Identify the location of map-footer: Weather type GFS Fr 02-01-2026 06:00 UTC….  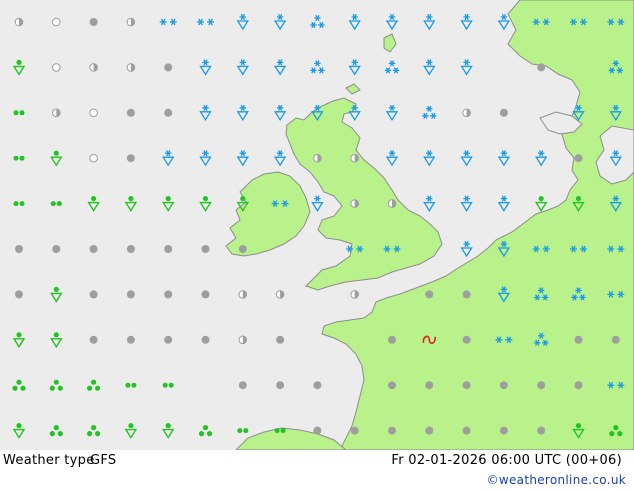
(317, 470).